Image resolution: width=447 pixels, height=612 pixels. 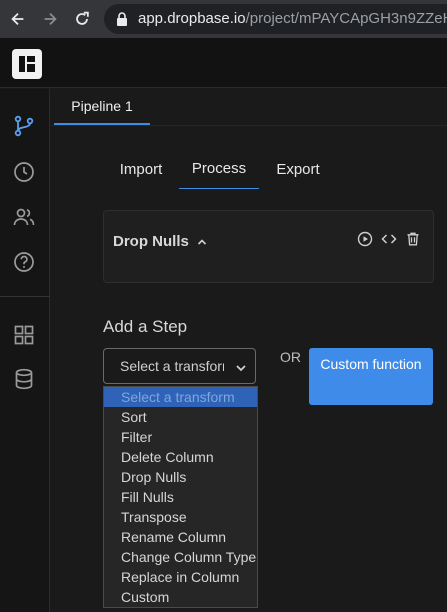 I want to click on dropdown-option: Sort, so click(x=180, y=417).